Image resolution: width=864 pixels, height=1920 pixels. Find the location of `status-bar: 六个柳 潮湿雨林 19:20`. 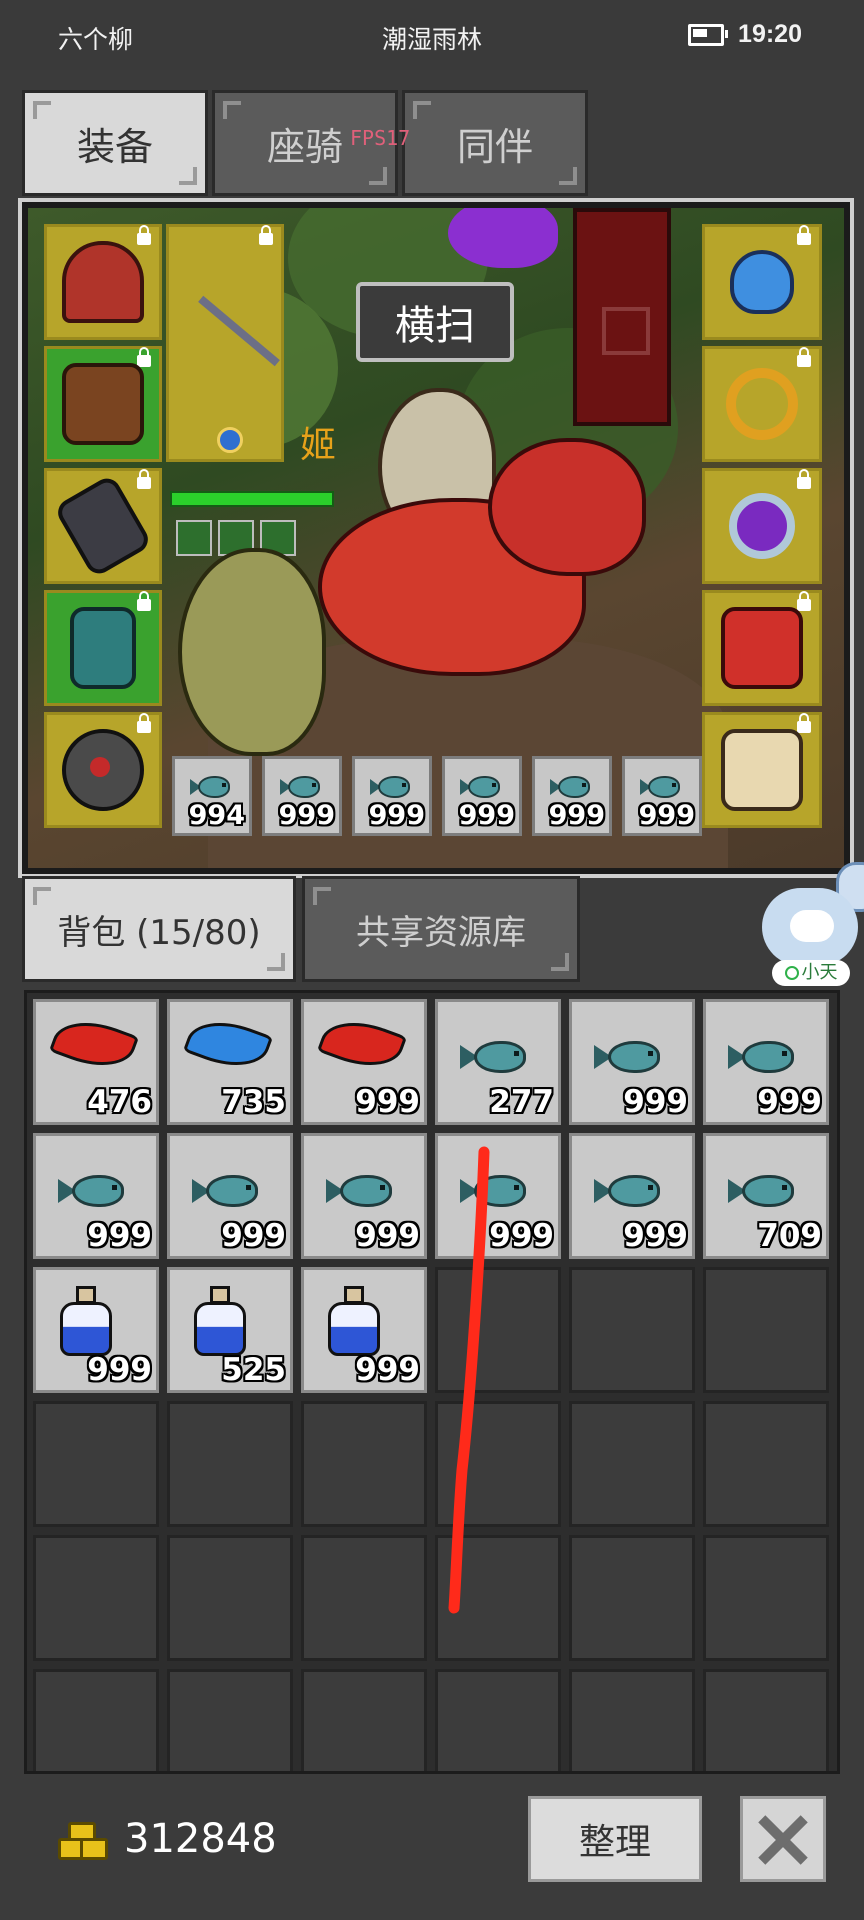

status-bar: 六个柳 潮湿雨林 19:20 is located at coordinates (432, 35).